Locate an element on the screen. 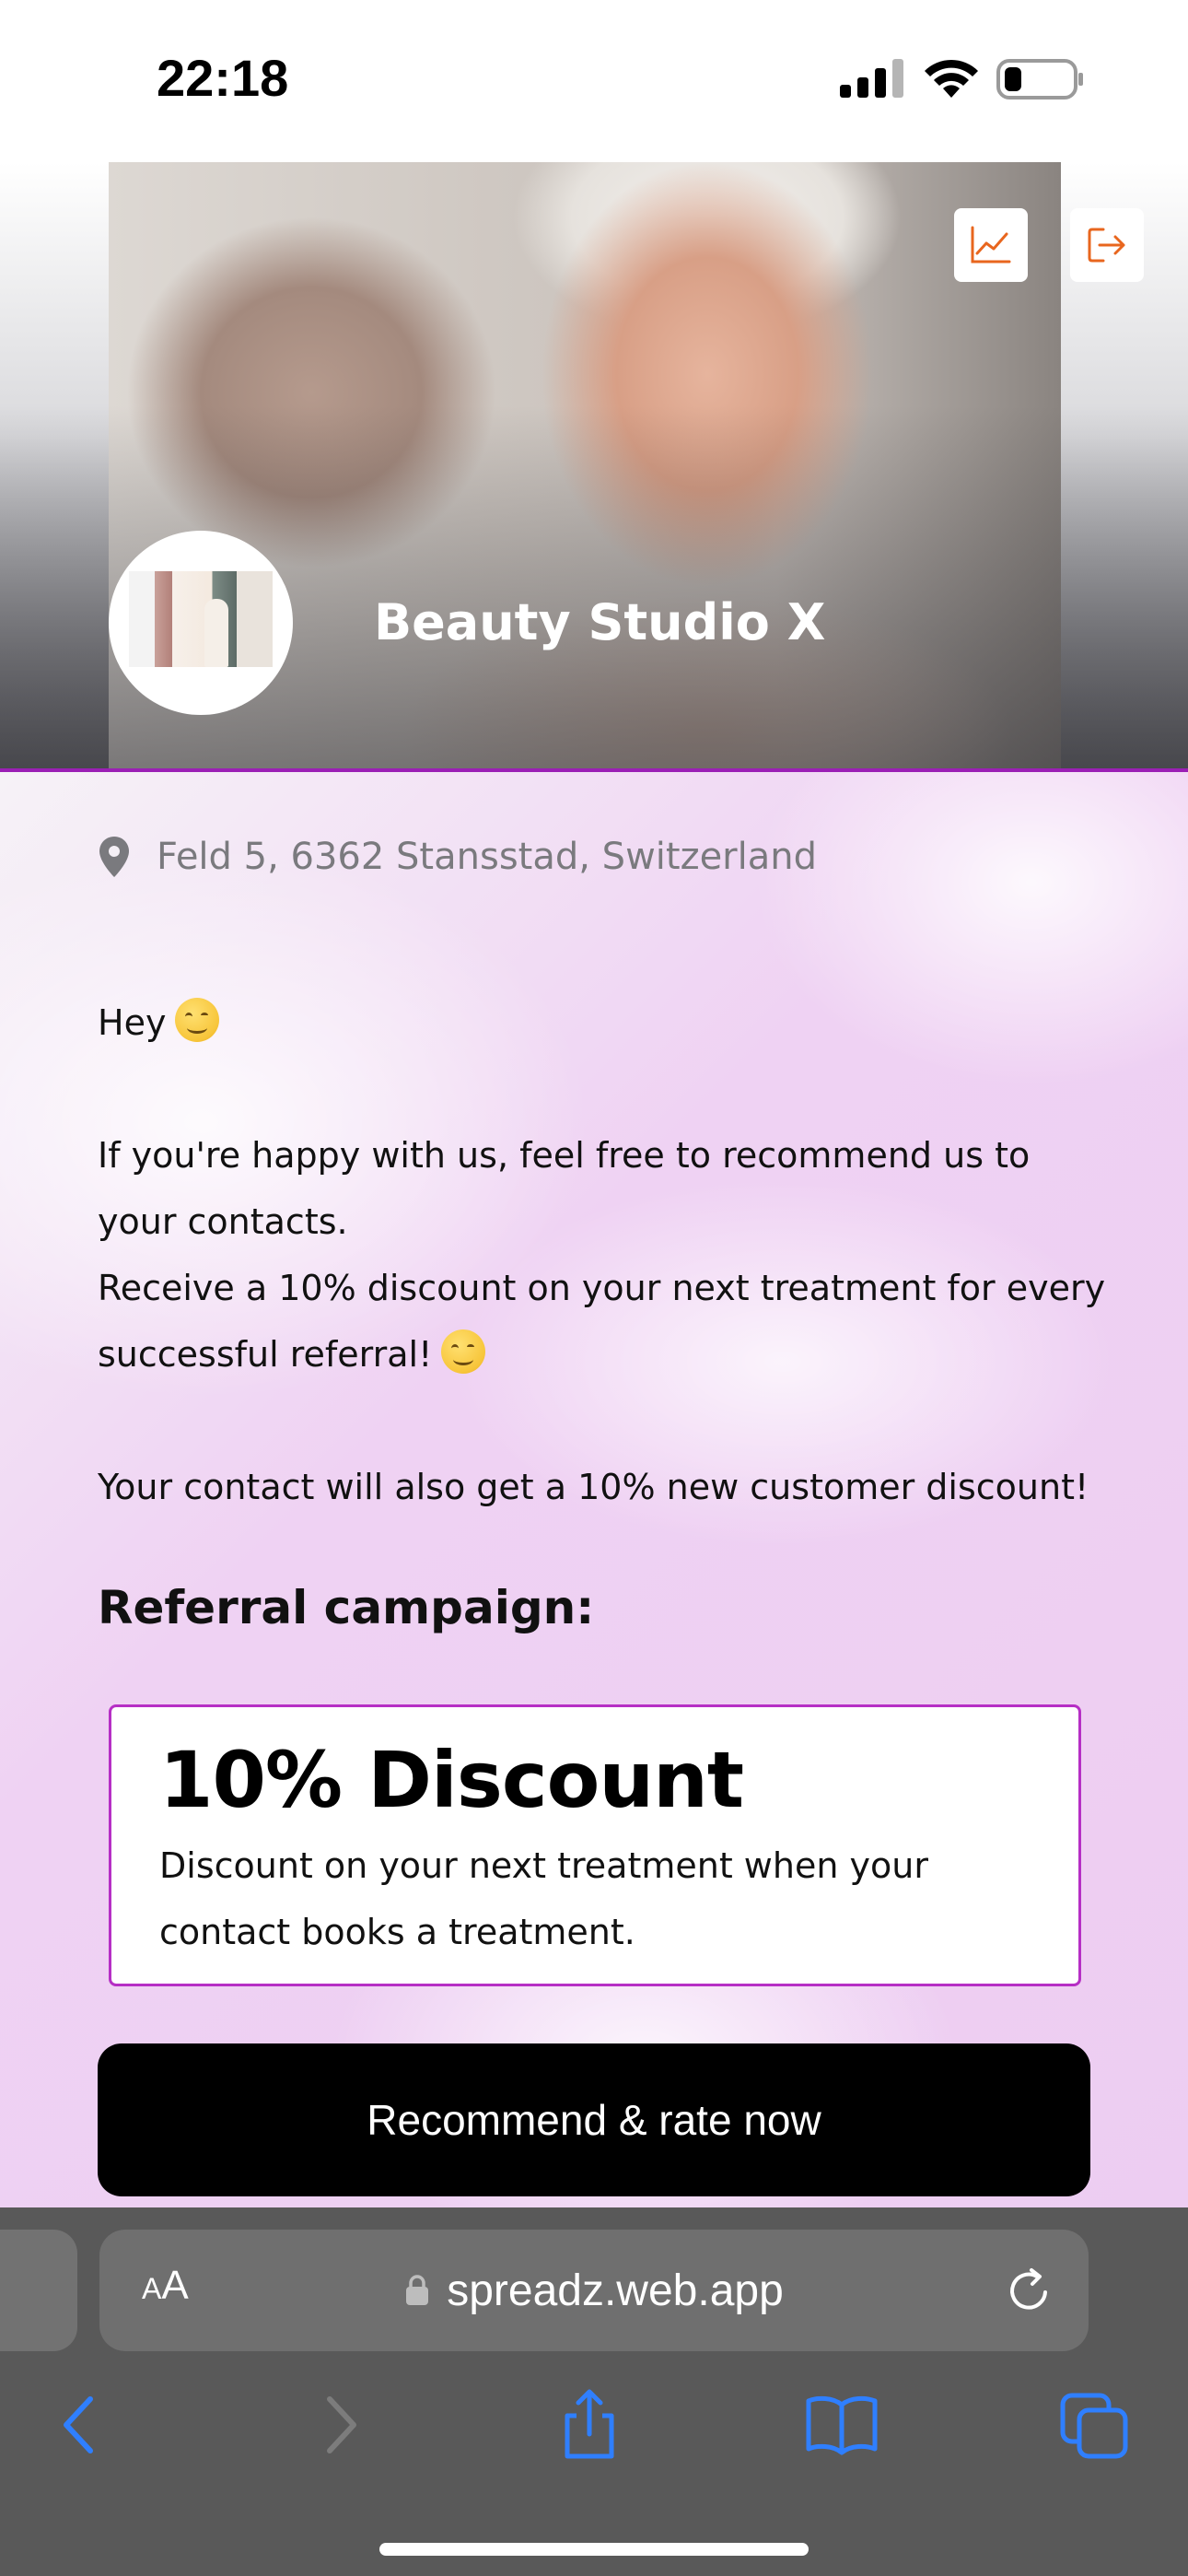  campaign-heading: Referral campaign: is located at coordinates (346, 1607).